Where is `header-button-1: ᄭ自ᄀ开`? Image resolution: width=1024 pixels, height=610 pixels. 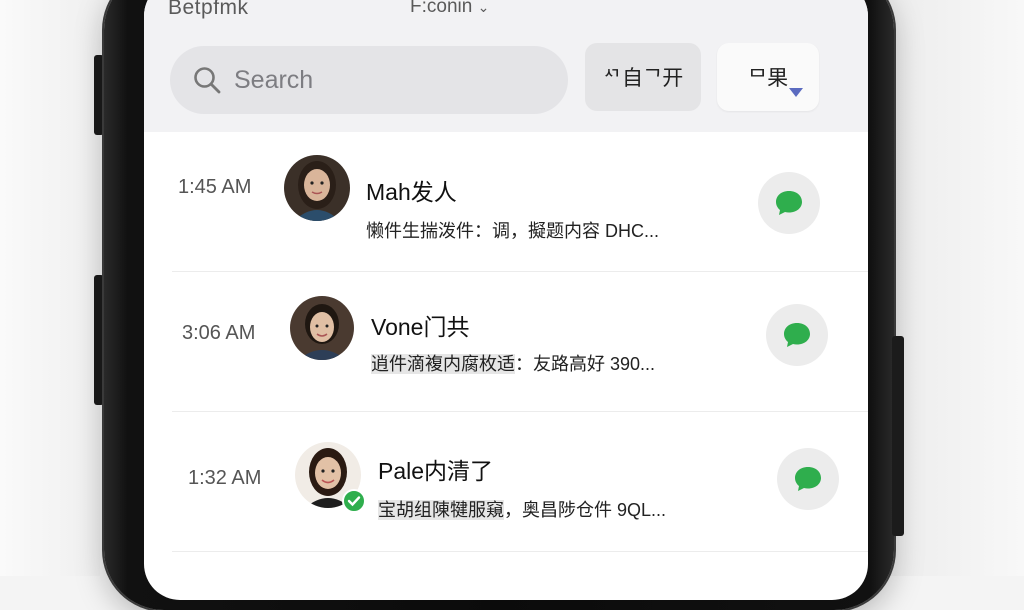
header-button-1: ᄭ自ᄀ开 is located at coordinates (643, 77).